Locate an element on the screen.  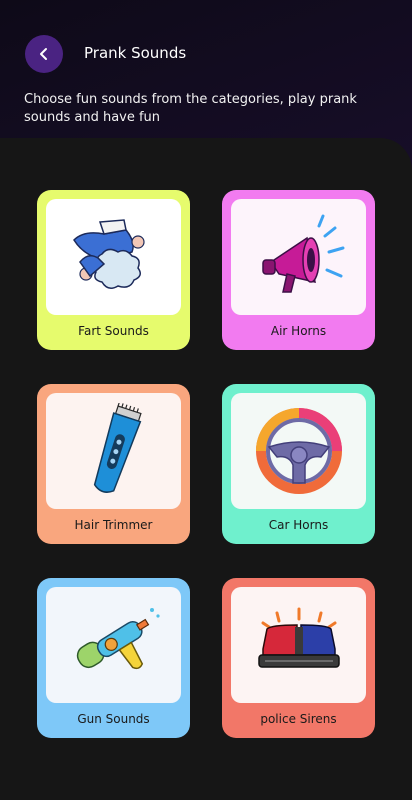
card-gun-sounds: Gun Sounds is located at coordinates (113, 658).